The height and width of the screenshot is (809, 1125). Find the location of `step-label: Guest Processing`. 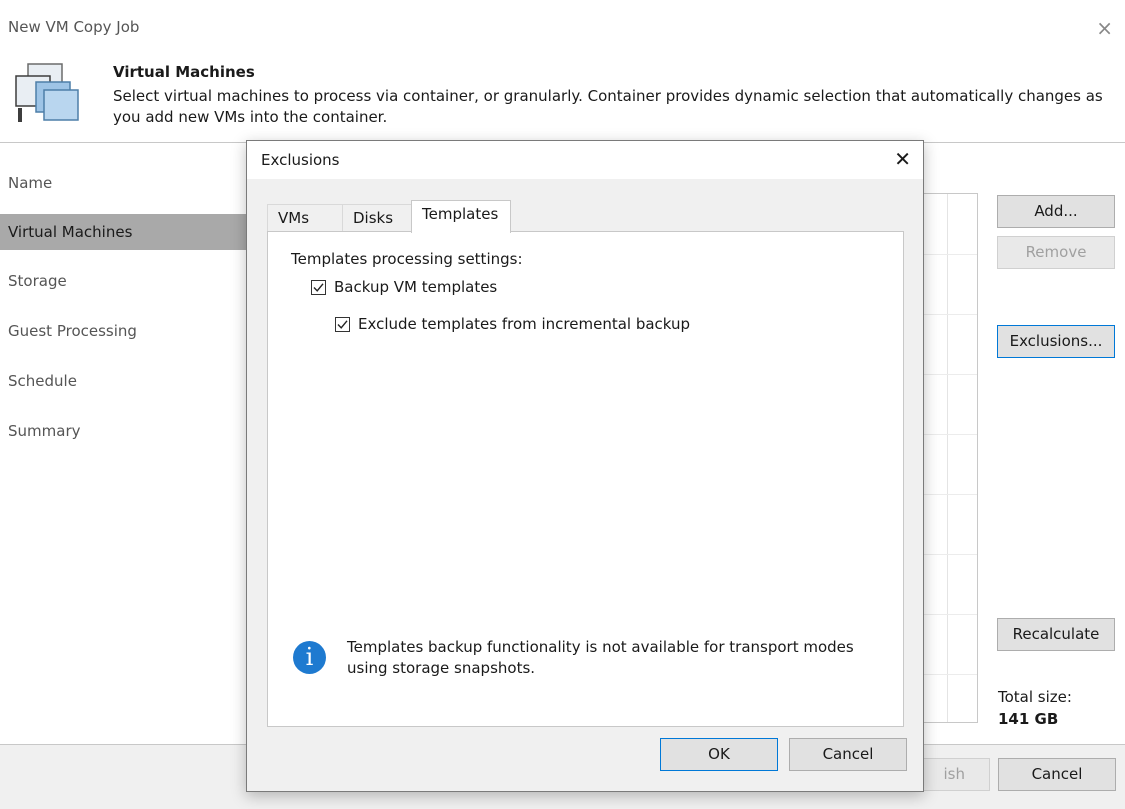

step-label: Guest Processing is located at coordinates (72, 331).